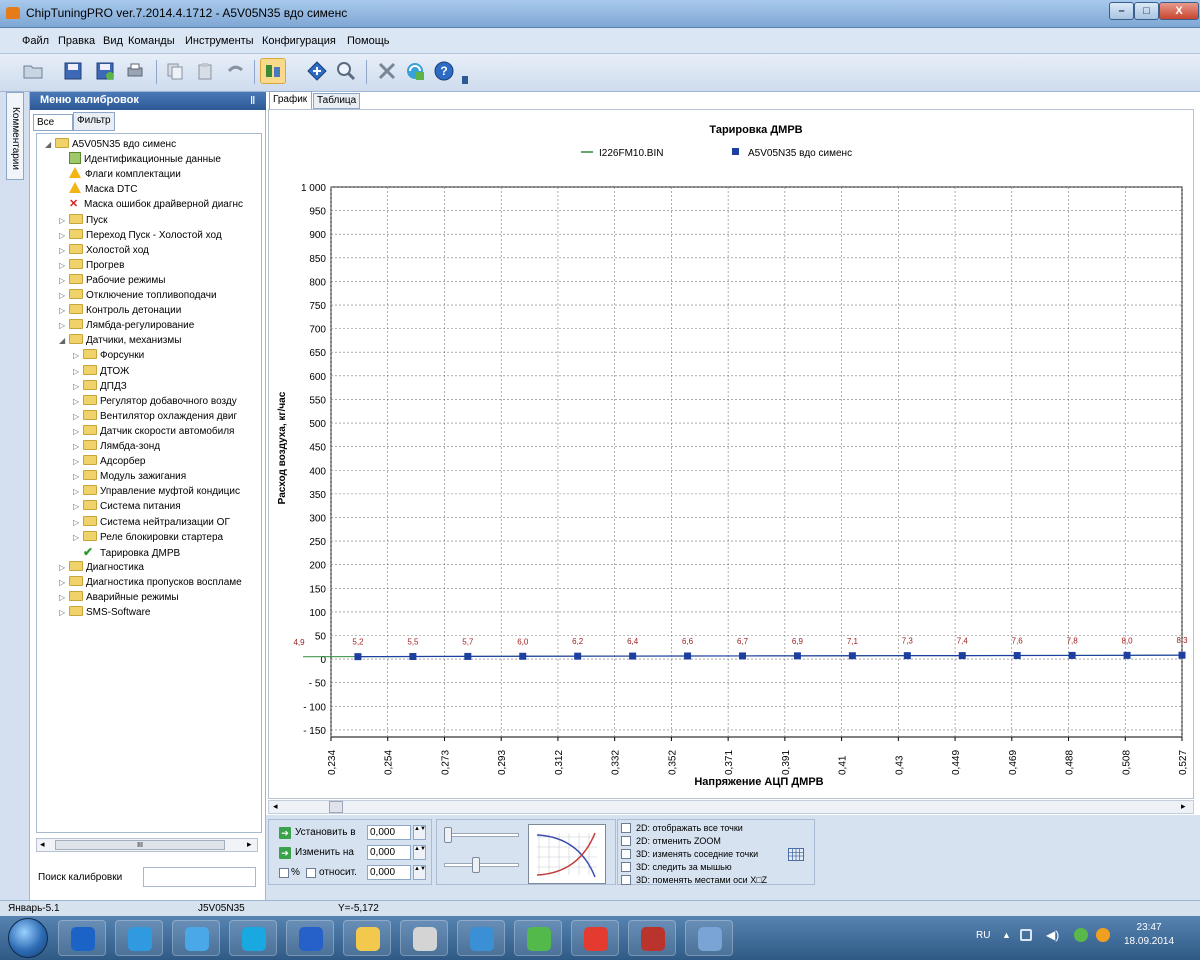 The width and height of the screenshot is (1200, 960). Describe the element at coordinates (109, 461) in the screenshot. I see `tree-item: ▷ Адсорбер` at that location.